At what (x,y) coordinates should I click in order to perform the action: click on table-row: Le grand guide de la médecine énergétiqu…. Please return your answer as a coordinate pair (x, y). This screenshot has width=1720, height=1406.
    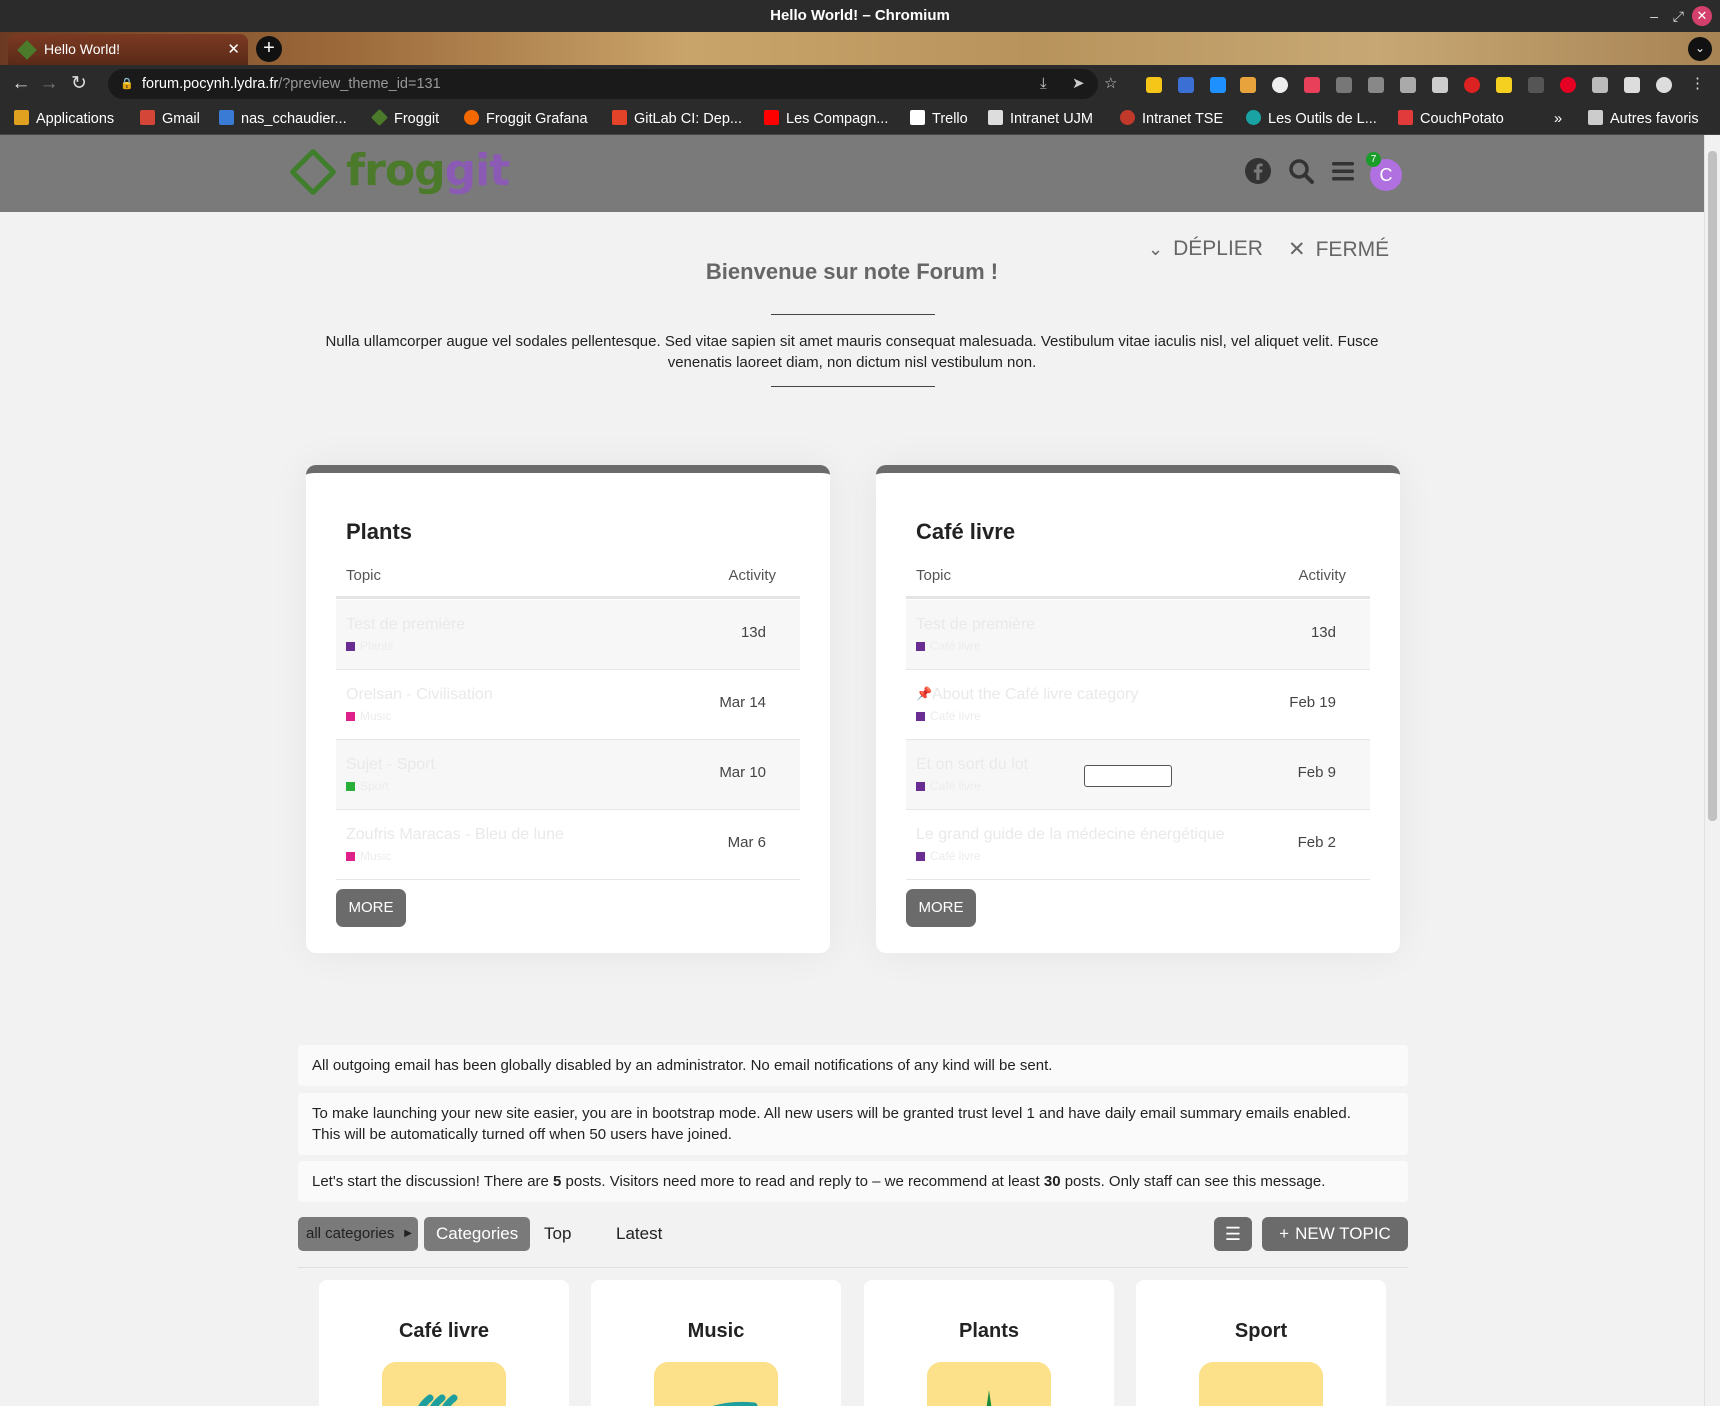
    Looking at the image, I should click on (1138, 845).